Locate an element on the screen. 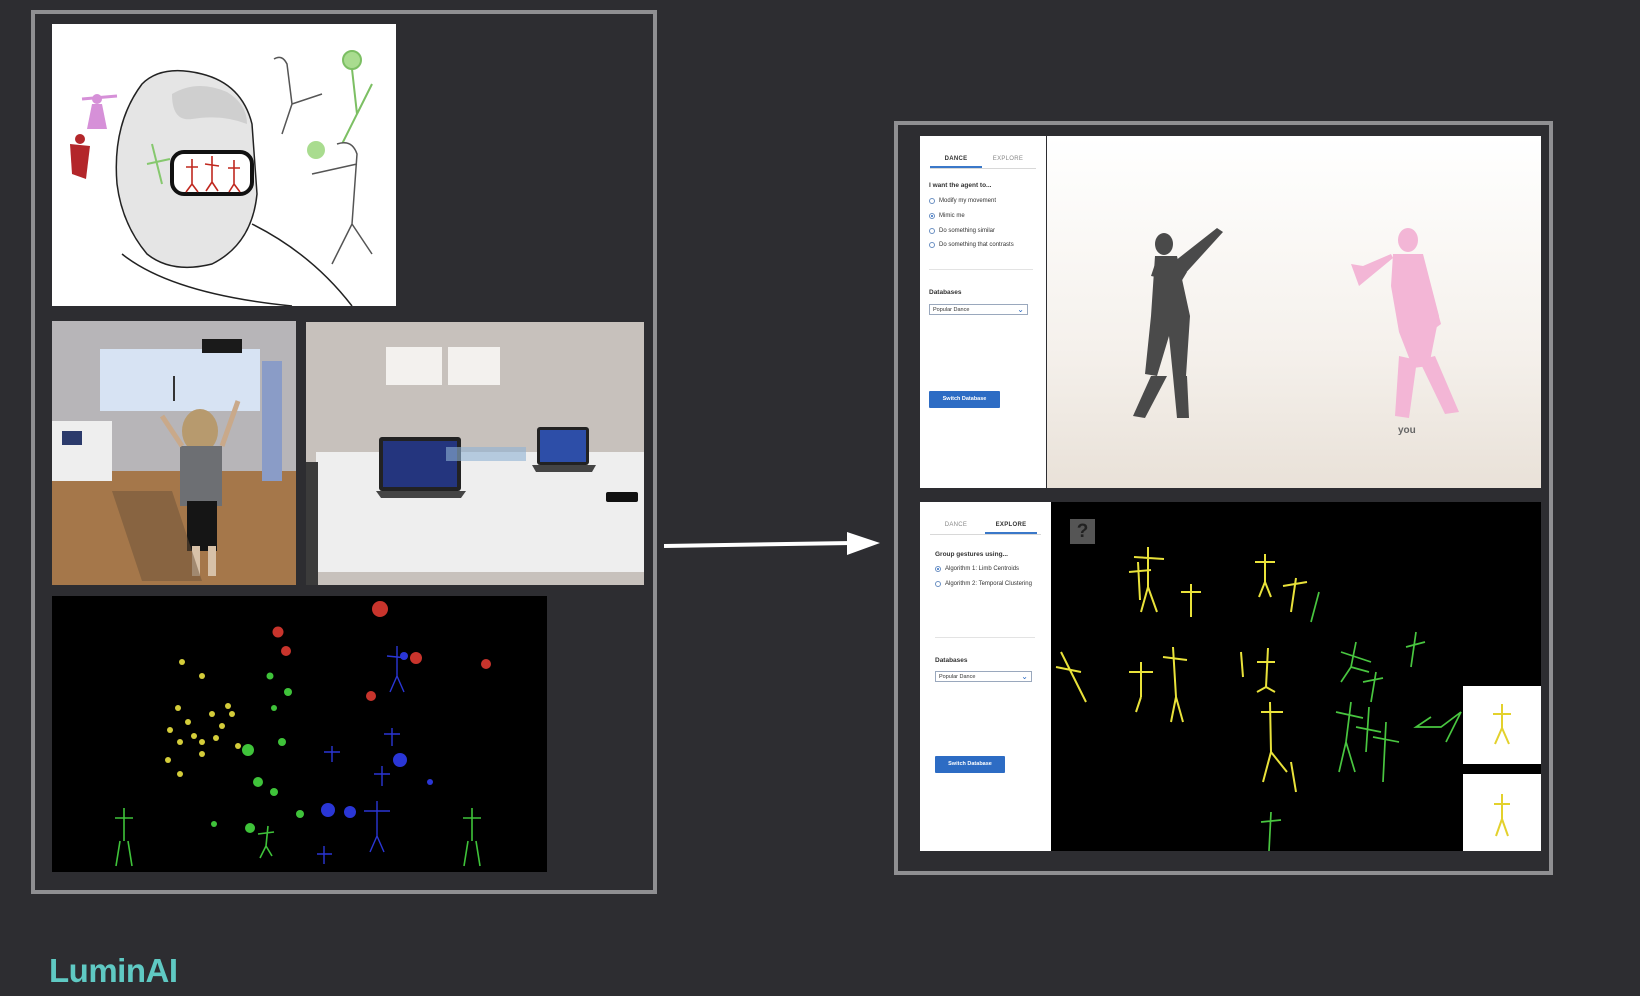 This screenshot has height=996, width=1640. skeleton-cluster-visualization is located at coordinates (299, 734).